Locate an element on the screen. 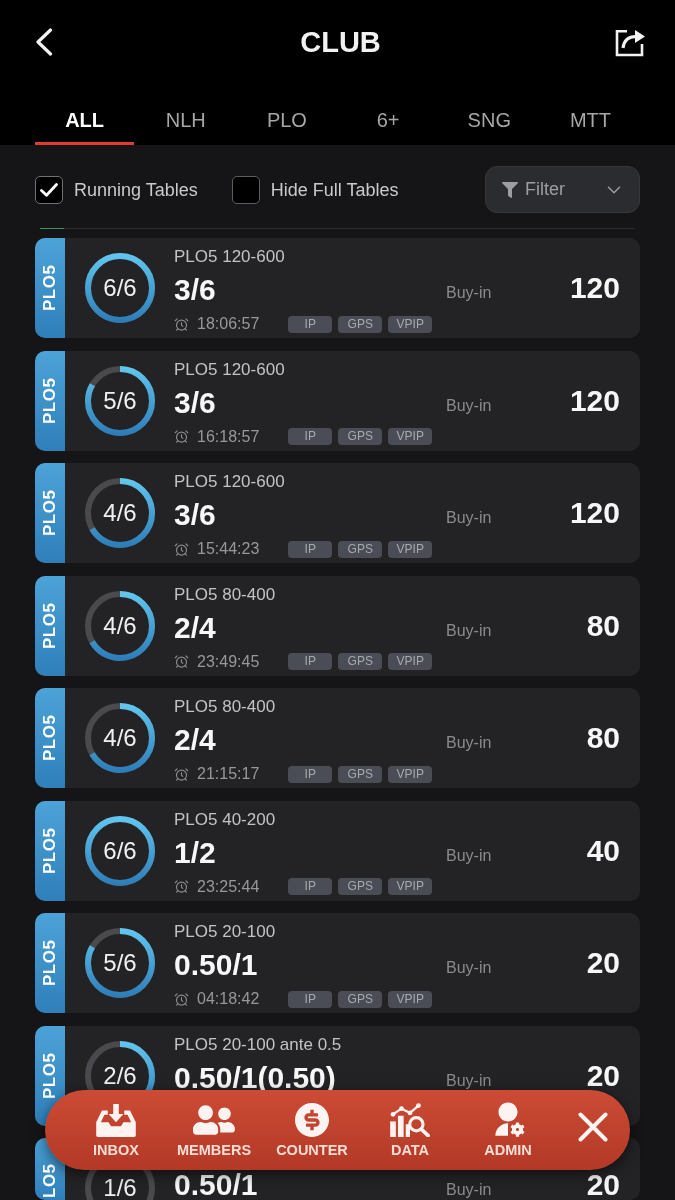 The height and width of the screenshot is (1200, 675). table-name: PLO5 20-100 is located at coordinates (225, 932).